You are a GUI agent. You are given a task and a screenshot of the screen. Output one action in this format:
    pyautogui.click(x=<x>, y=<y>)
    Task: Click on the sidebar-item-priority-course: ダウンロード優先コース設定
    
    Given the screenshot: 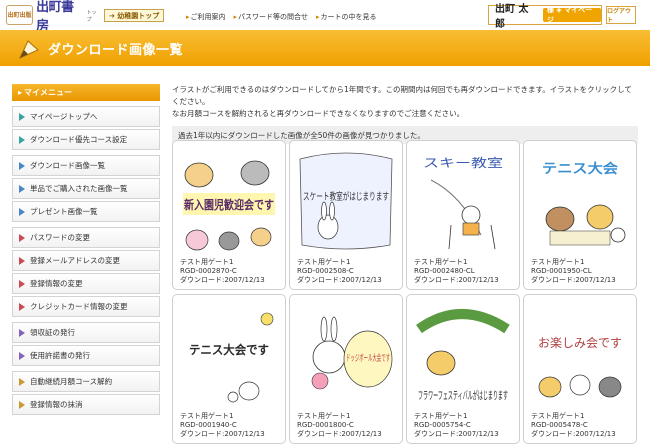 What is the action you would take?
    pyautogui.click(x=86, y=139)
    